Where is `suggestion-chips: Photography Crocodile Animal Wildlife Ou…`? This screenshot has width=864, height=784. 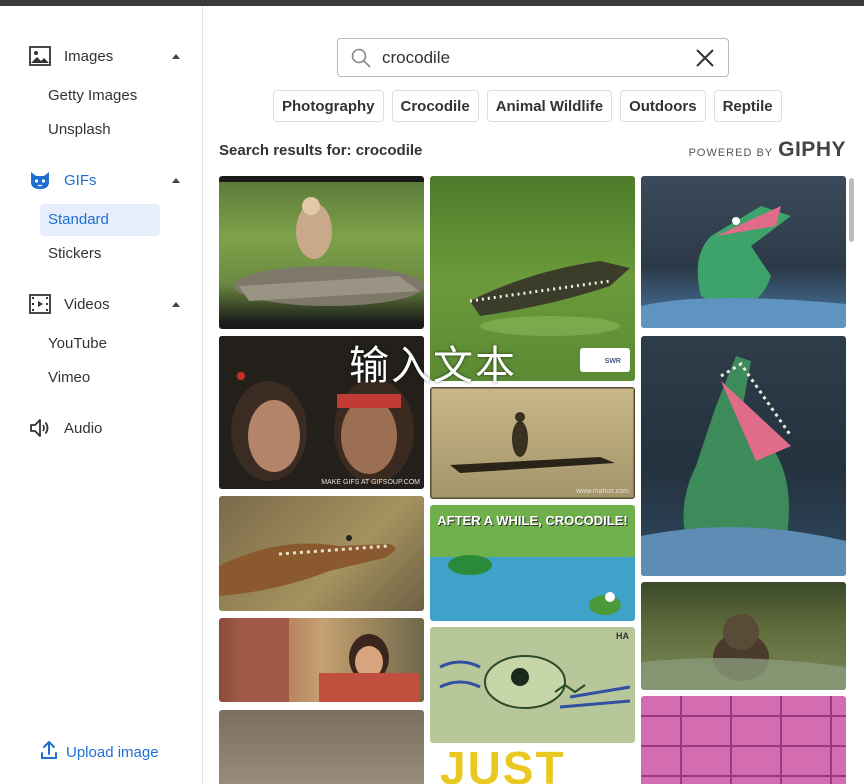
suggestion-chips: Photography Crocodile Animal Wildlife Ou… is located at coordinates (527, 106).